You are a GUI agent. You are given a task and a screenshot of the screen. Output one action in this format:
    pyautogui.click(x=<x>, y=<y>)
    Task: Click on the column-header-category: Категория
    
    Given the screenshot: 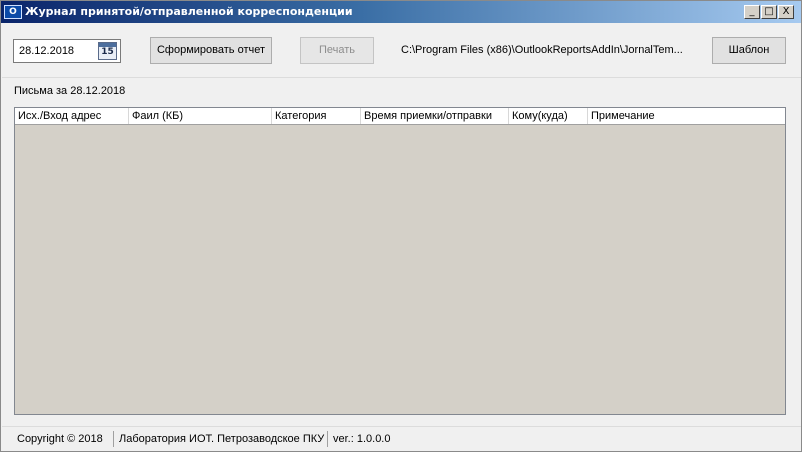 What is the action you would take?
    pyautogui.click(x=316, y=116)
    